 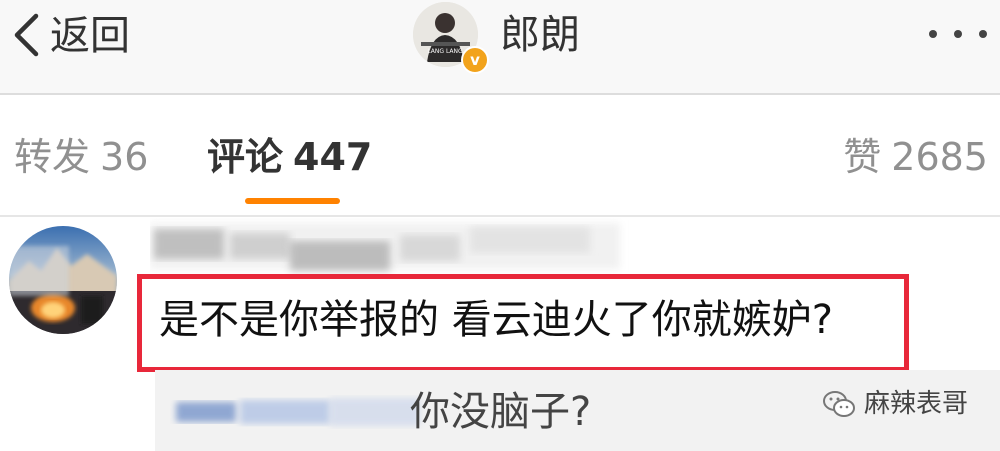 I want to click on commenter-name-blurred, so click(x=395, y=248).